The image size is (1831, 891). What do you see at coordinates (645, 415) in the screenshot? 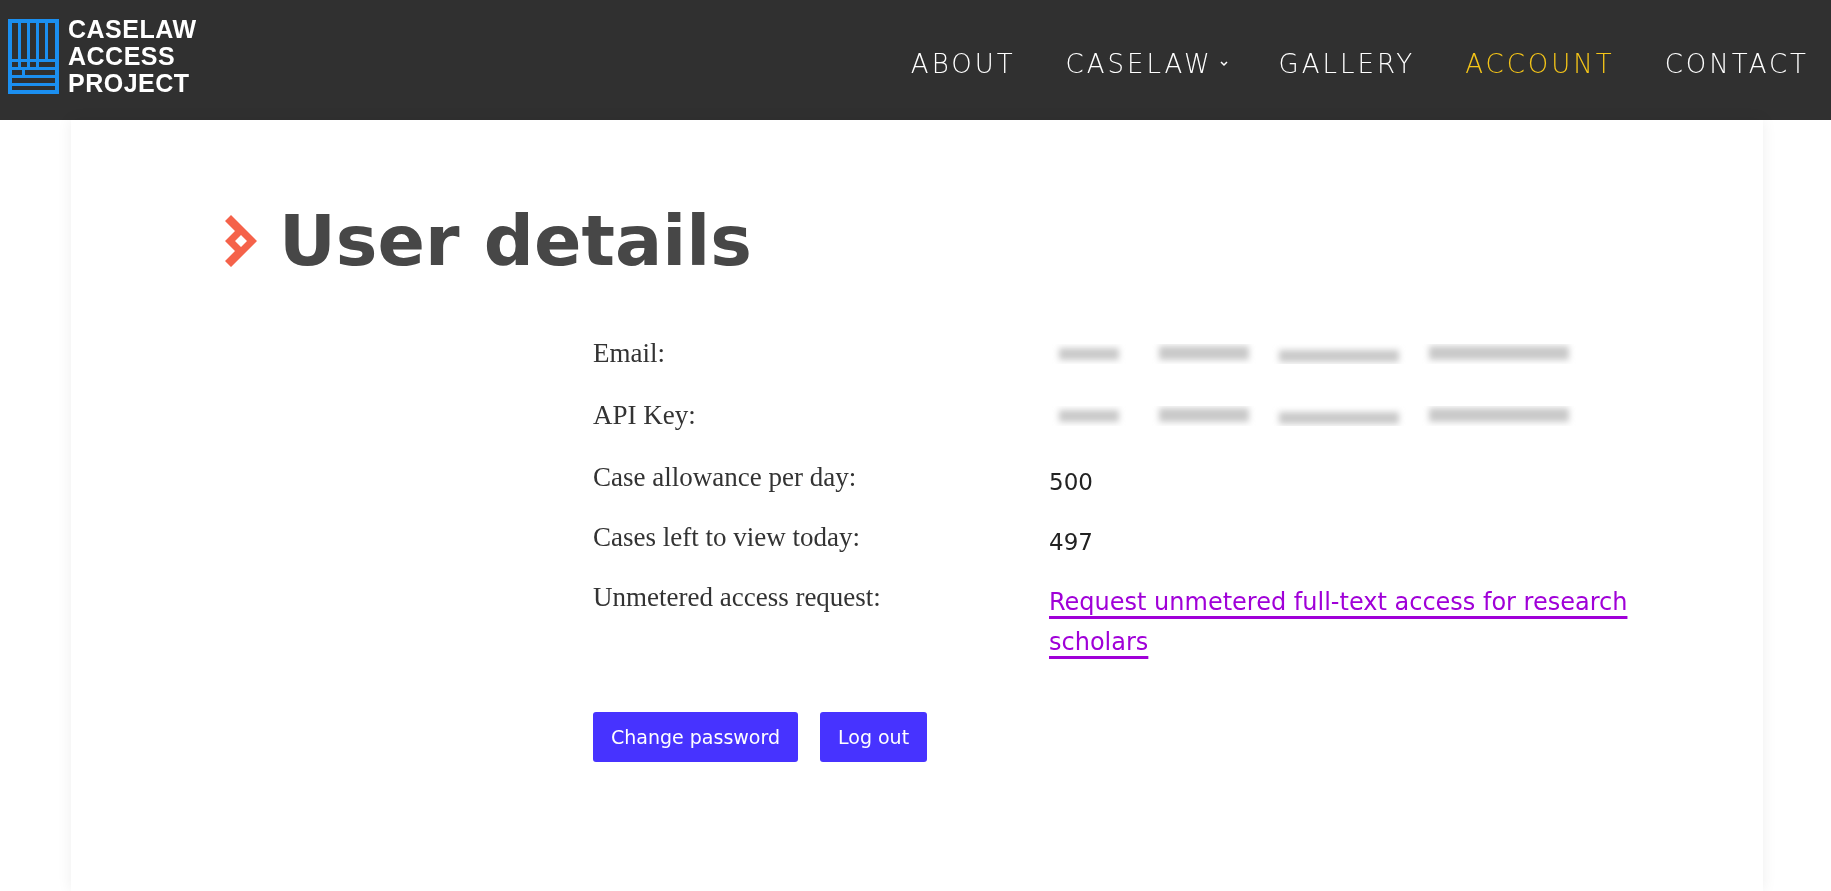
I see `field-label: API Key:` at bounding box center [645, 415].